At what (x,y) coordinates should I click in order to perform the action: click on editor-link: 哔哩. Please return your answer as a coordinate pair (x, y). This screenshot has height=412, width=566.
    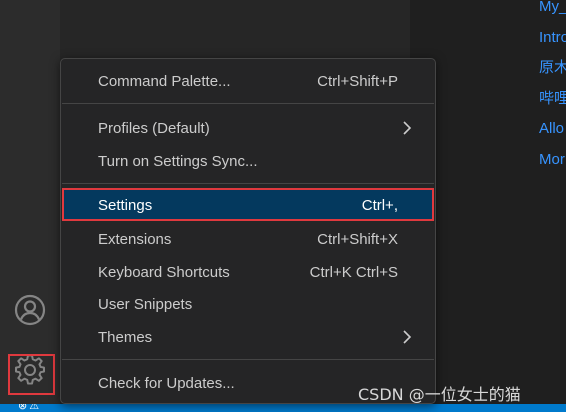
    Looking at the image, I should click on (552, 99).